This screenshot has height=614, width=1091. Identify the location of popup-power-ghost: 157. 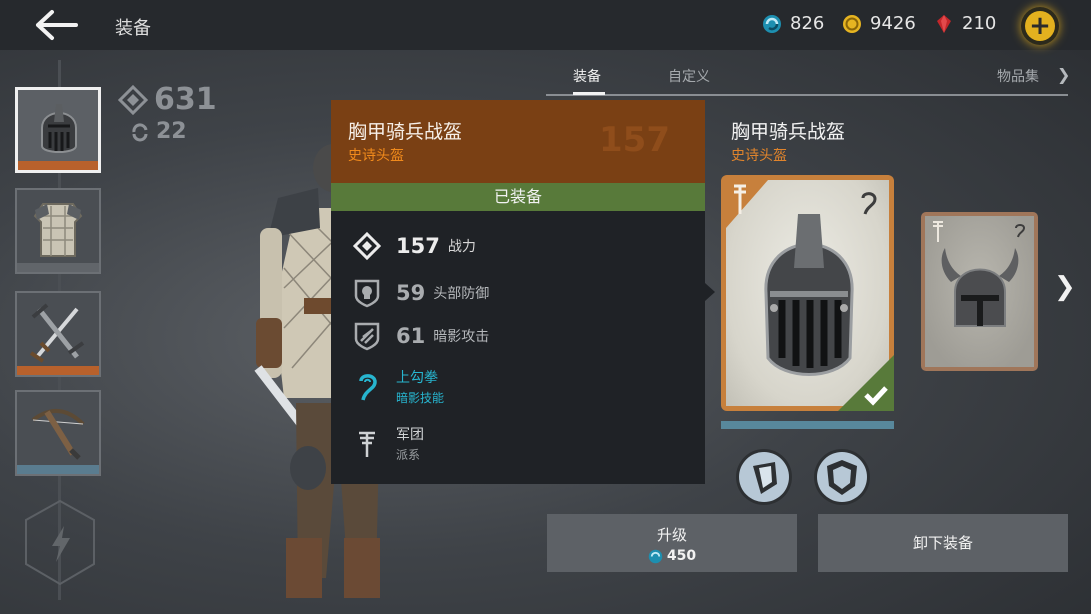
(634, 140).